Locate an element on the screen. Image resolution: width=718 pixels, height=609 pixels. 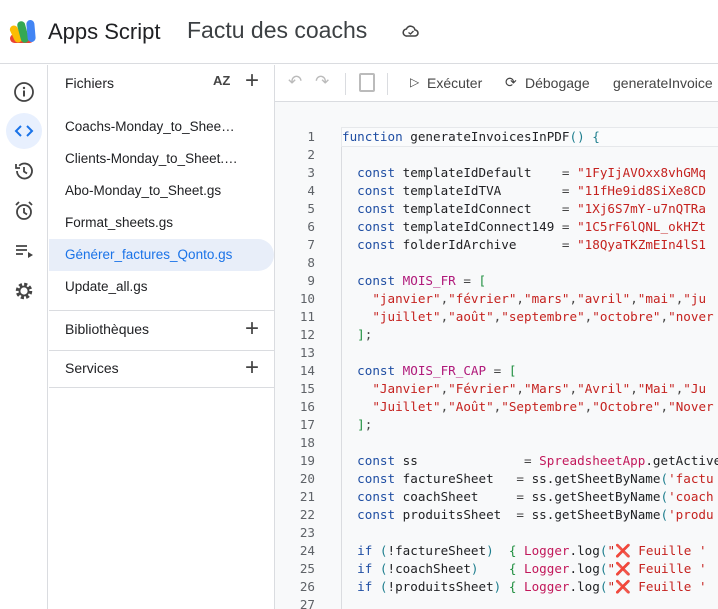
code-line: 14 const MOIS_FR_CAP = [ is located at coordinates (496, 371).